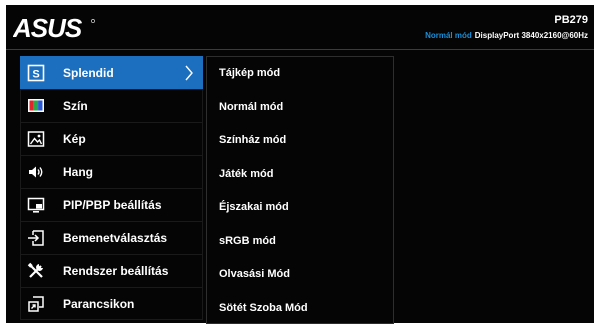  I want to click on menu-item-label: Hang, so click(78, 172).